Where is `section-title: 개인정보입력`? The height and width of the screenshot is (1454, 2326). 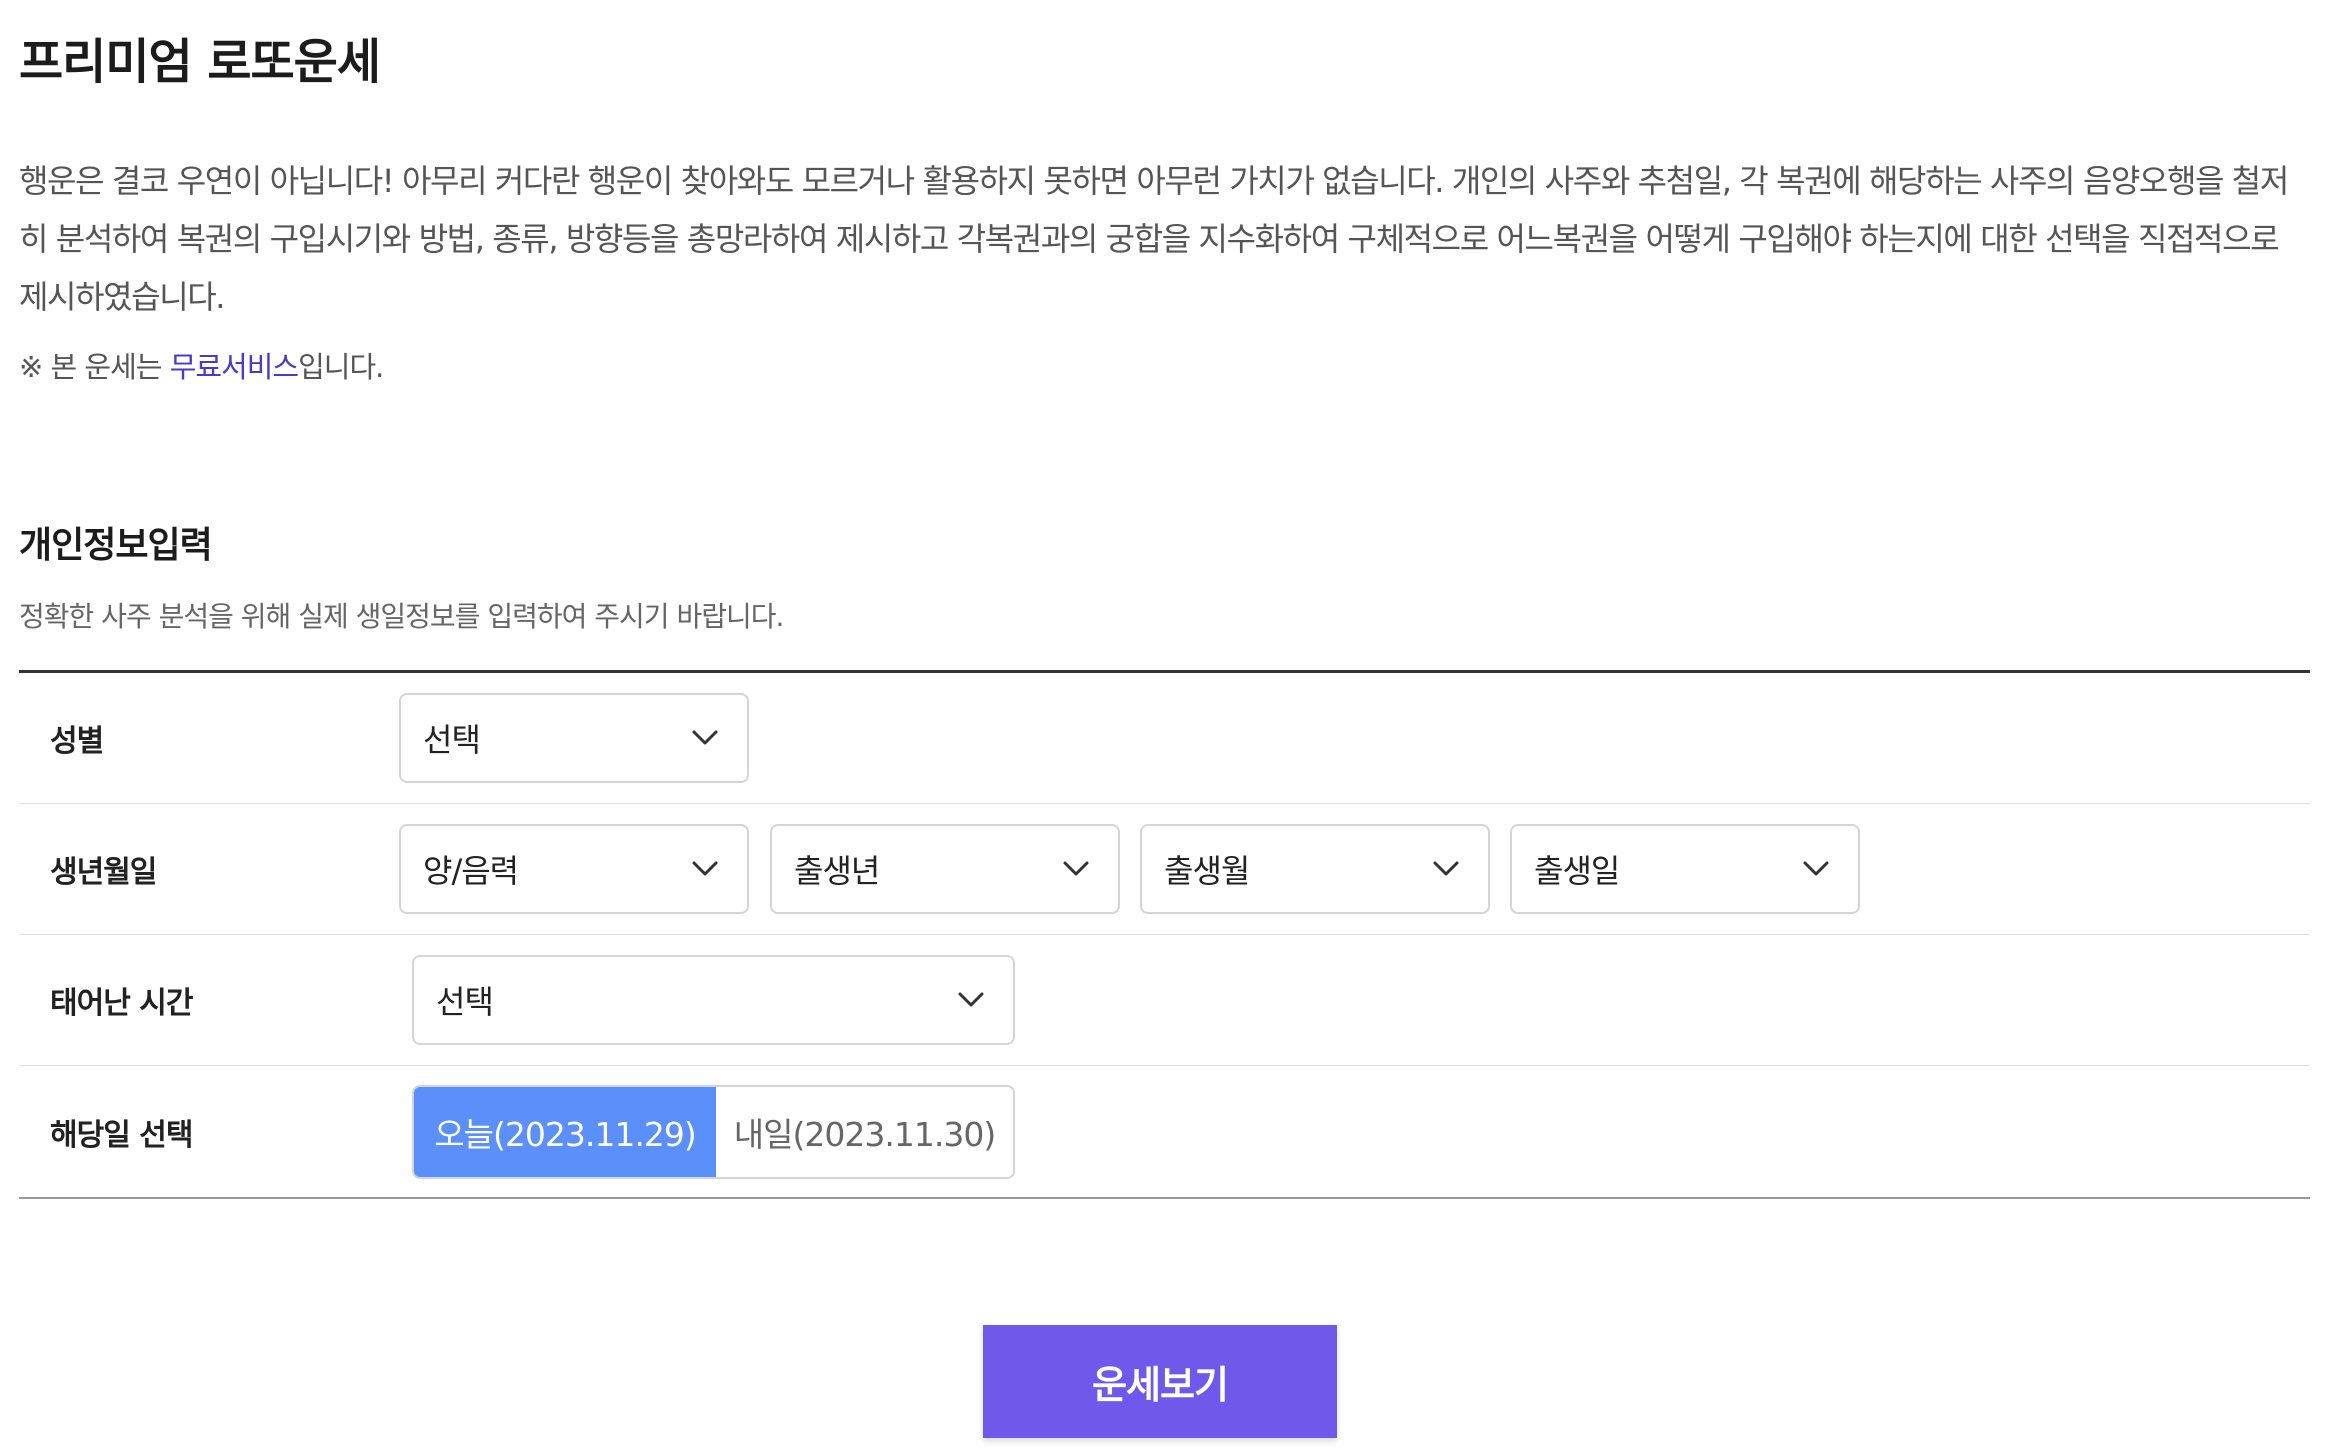 section-title: 개인정보입력 is located at coordinates (116, 545).